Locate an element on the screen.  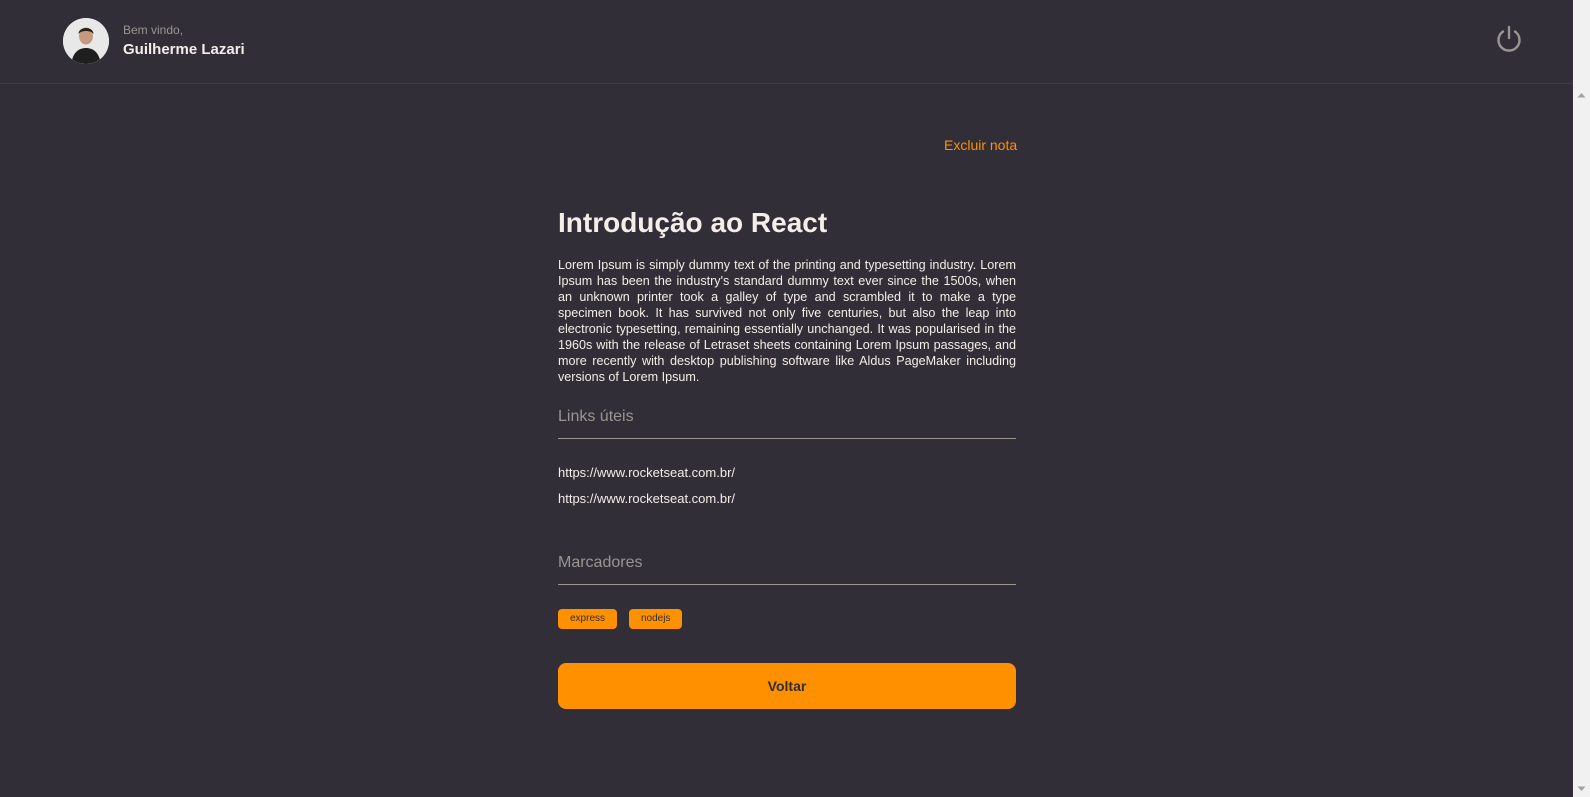
scroll-down-button is located at coordinates (1581, 788).